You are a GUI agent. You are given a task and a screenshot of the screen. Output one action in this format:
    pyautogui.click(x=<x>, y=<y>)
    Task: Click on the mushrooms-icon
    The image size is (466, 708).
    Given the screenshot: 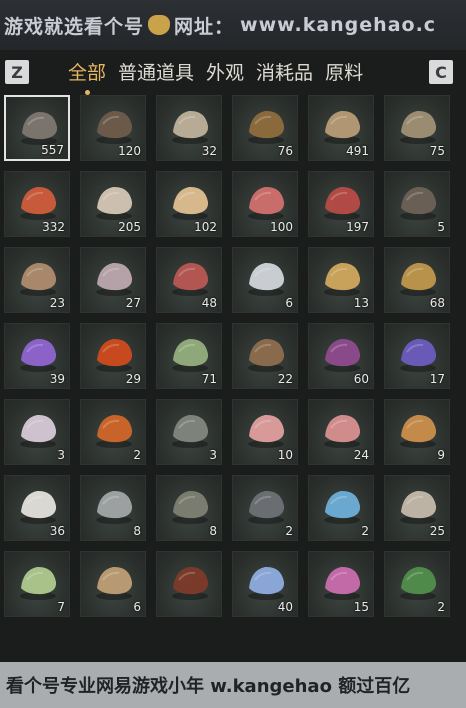 What is the action you would take?
    pyautogui.click(x=114, y=203)
    